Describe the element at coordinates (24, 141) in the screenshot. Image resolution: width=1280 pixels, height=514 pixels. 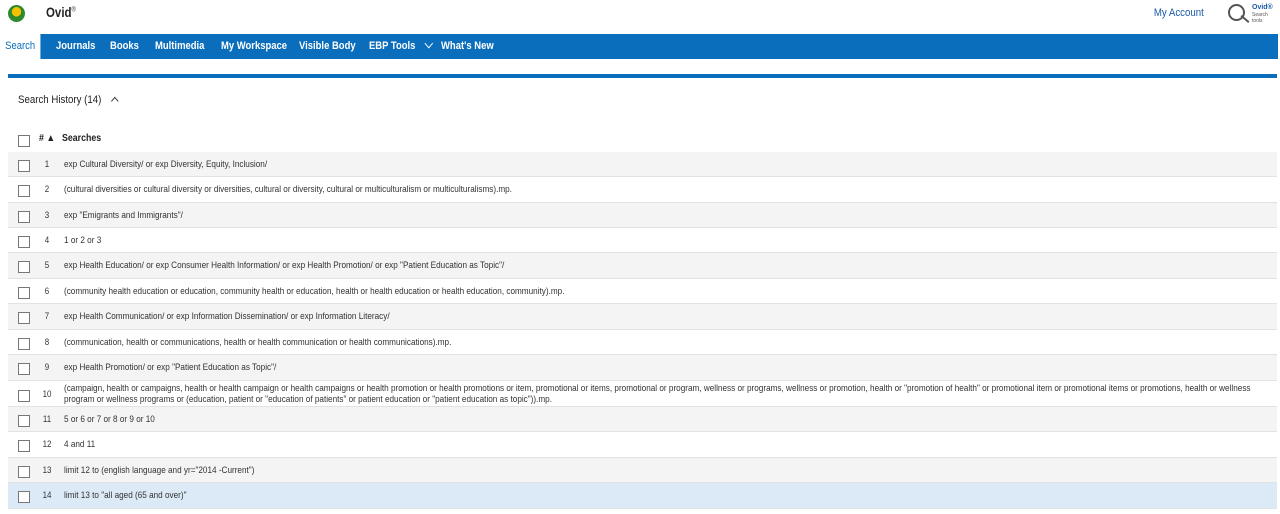
I see `select-all-checkbox` at that location.